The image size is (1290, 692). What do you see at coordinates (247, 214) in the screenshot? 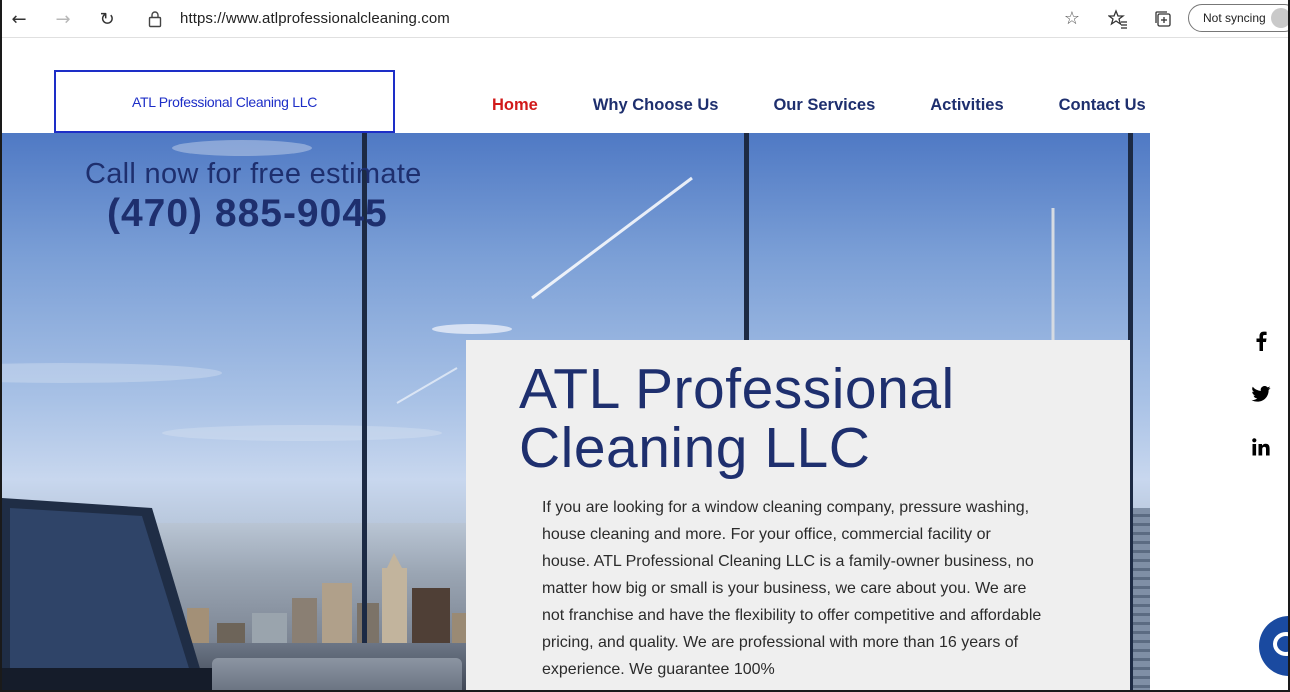
I see `phone-number: (470) 885-9045` at bounding box center [247, 214].